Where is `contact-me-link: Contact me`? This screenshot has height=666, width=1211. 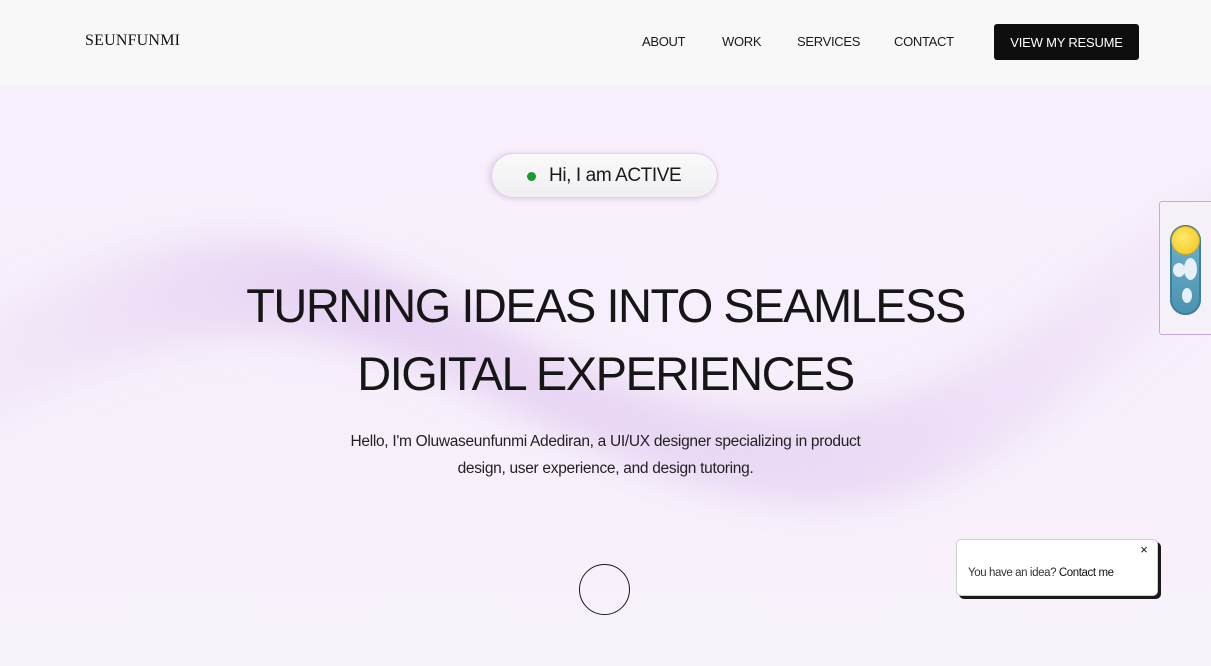 contact-me-link: Contact me is located at coordinates (1086, 573).